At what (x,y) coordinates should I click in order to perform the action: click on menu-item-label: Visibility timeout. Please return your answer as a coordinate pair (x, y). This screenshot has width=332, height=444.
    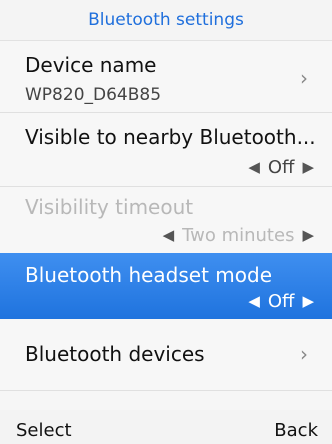
    Looking at the image, I should click on (109, 207).